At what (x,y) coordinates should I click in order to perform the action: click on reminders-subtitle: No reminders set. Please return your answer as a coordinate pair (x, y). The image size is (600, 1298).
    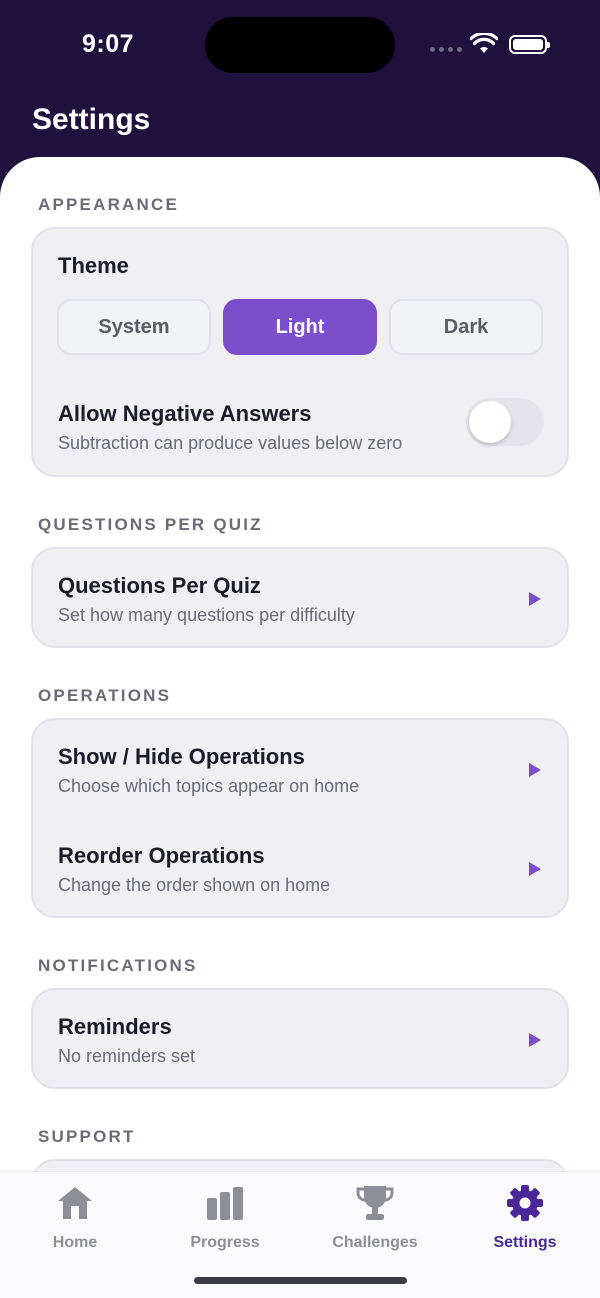
    Looking at the image, I should click on (127, 1056).